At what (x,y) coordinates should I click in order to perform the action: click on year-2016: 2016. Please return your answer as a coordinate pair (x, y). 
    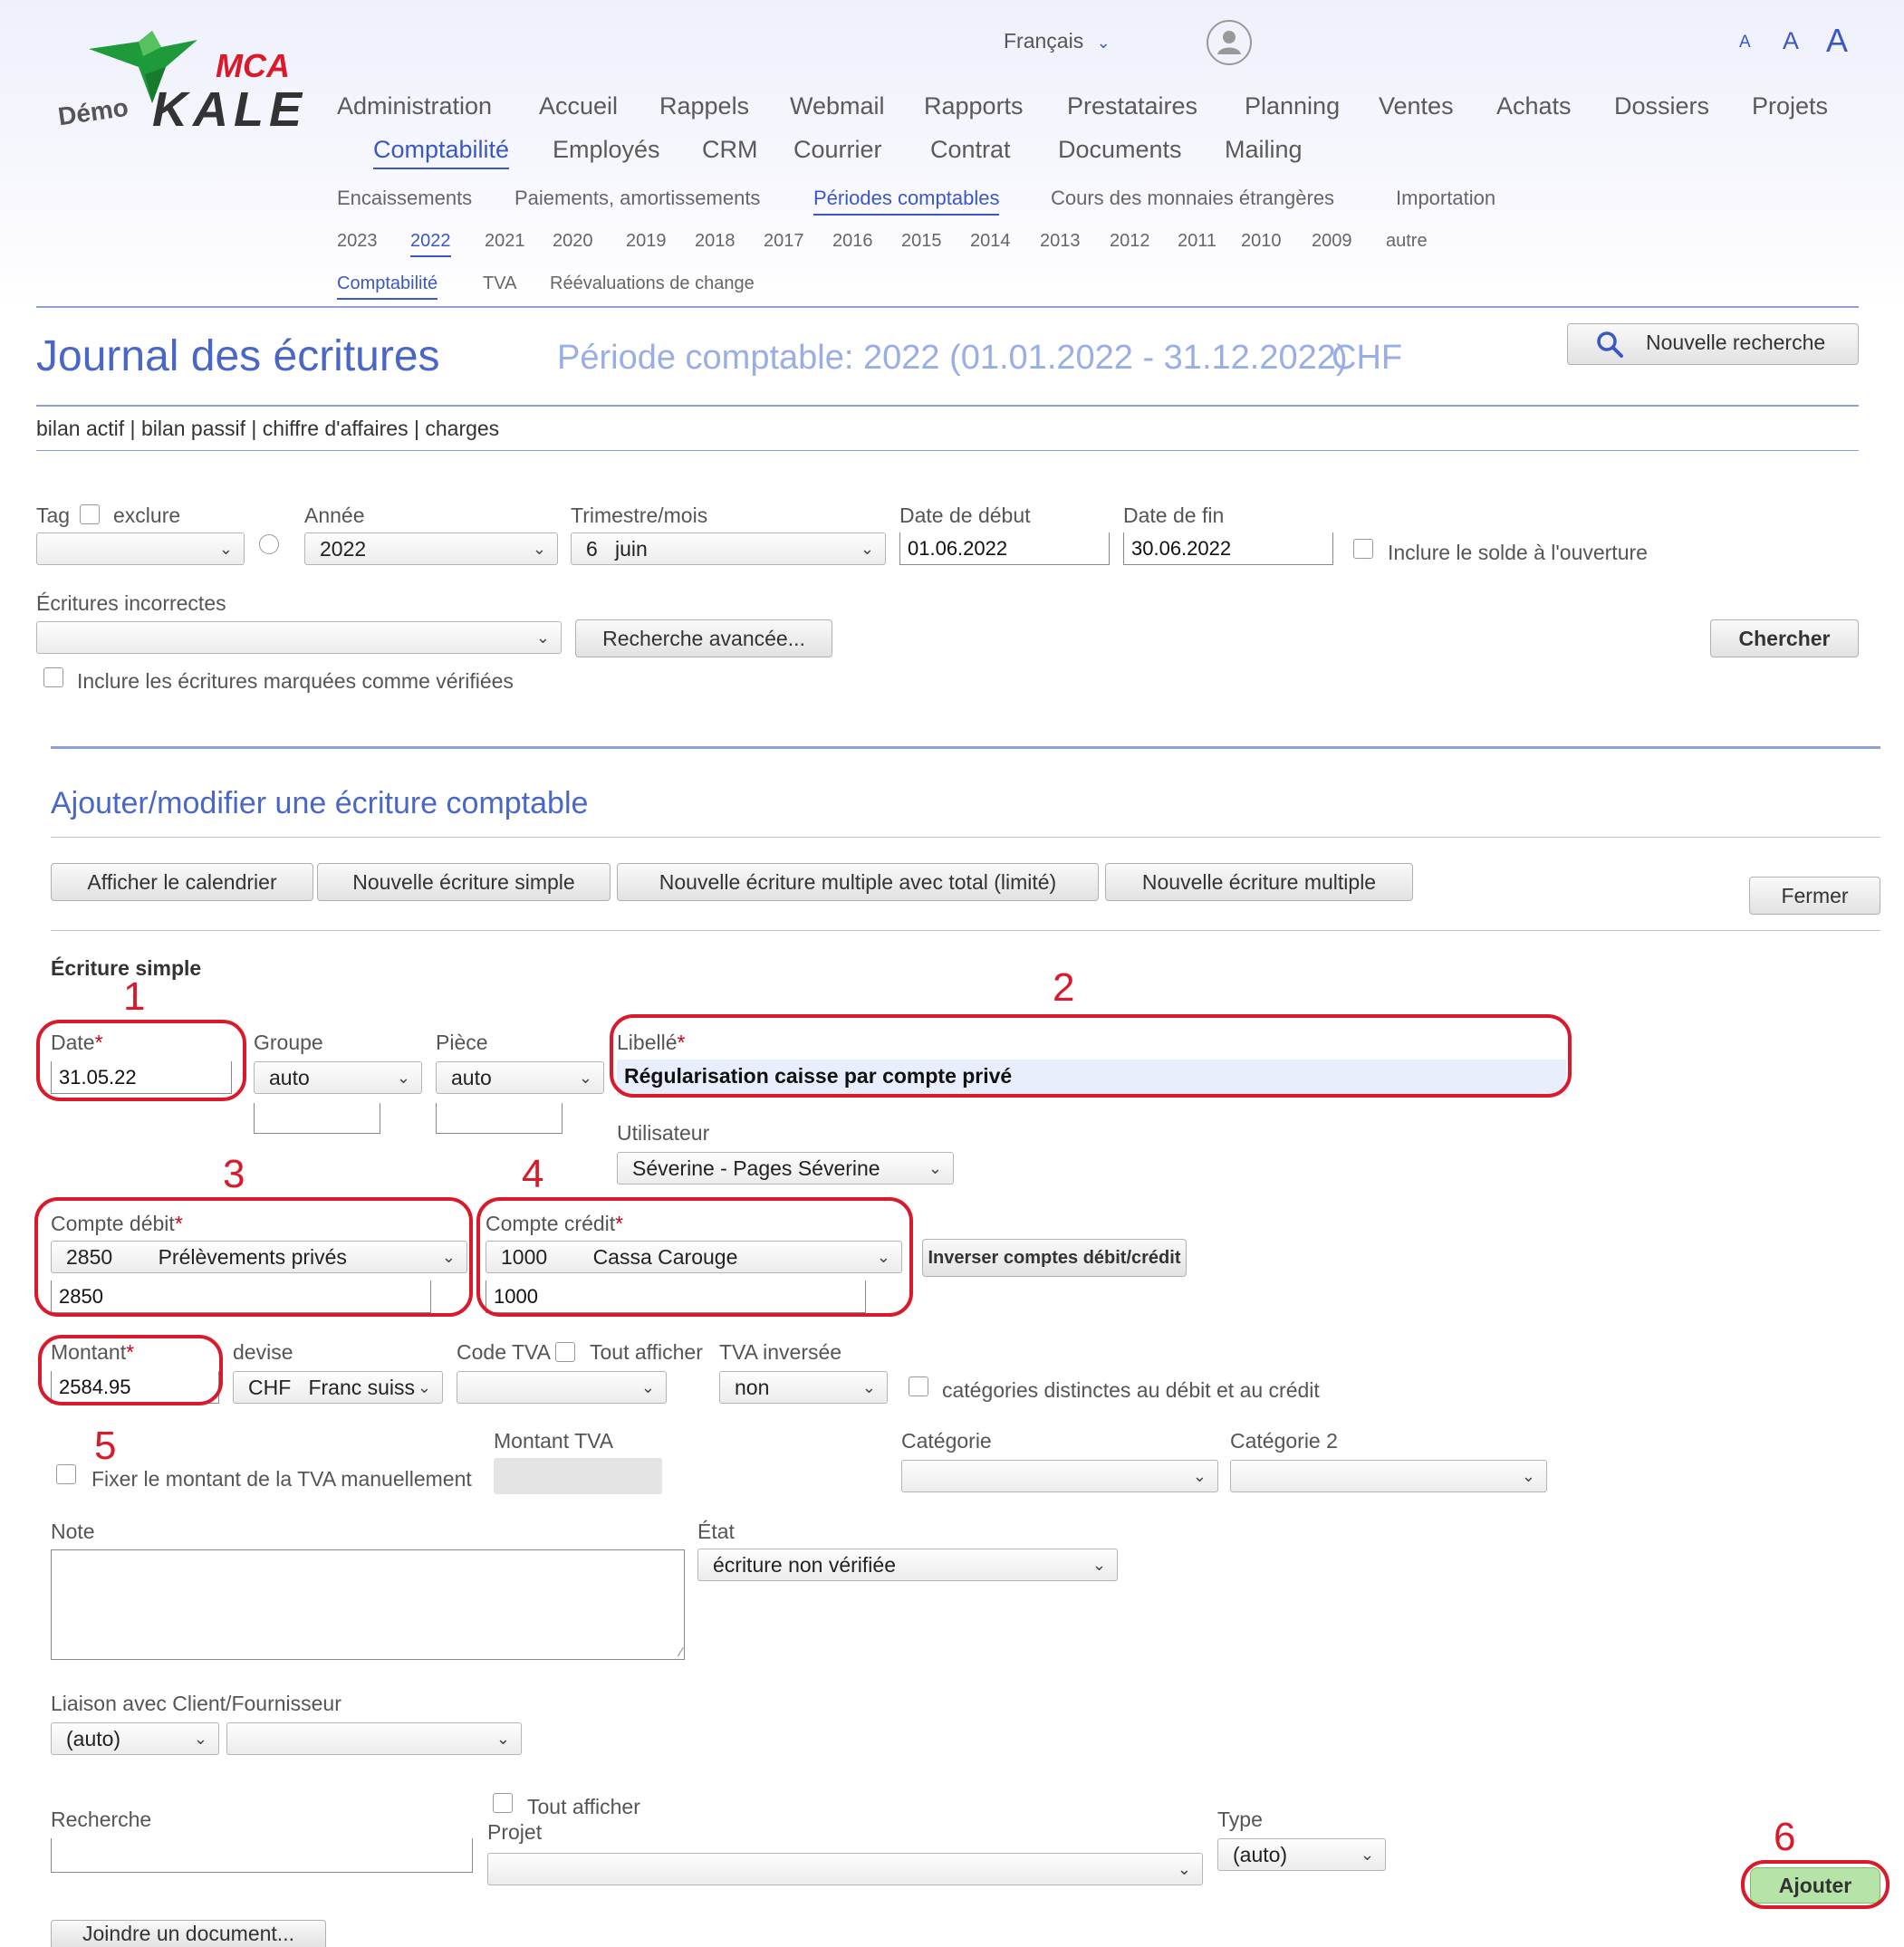
    Looking at the image, I should click on (853, 241).